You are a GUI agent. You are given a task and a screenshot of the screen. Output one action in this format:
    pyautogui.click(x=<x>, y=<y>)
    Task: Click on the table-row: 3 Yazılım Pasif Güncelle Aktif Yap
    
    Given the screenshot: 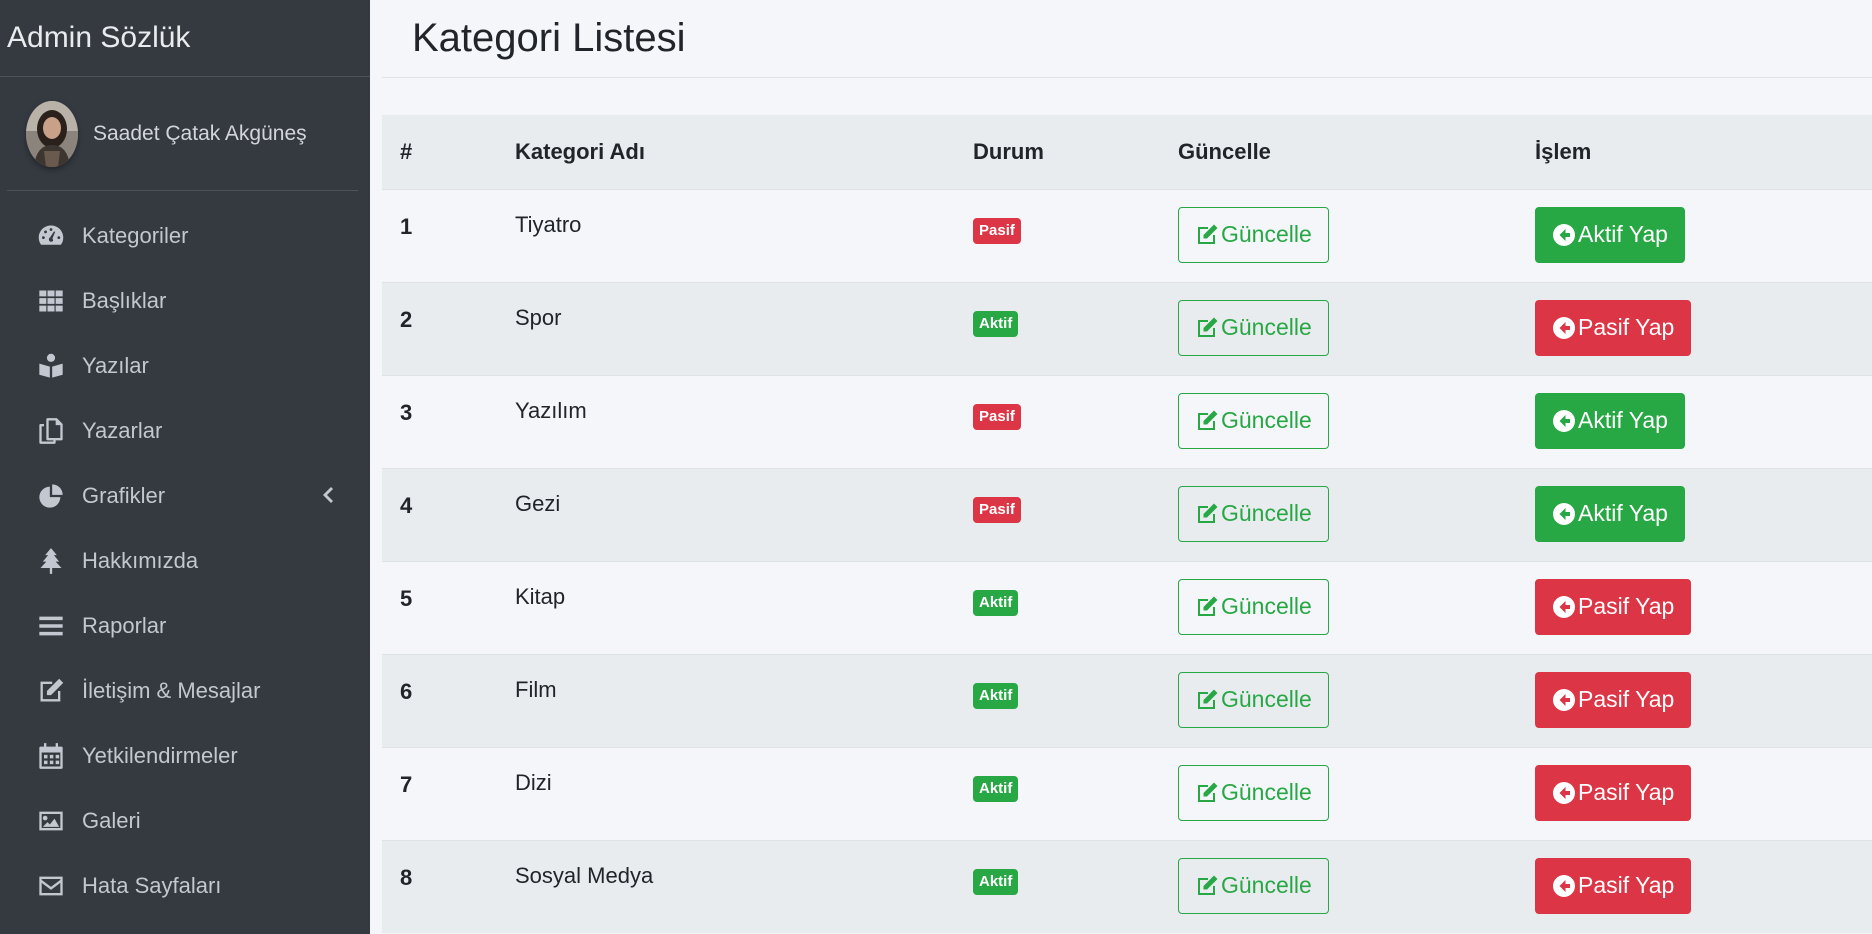 What is the action you would take?
    pyautogui.click(x=1127, y=421)
    